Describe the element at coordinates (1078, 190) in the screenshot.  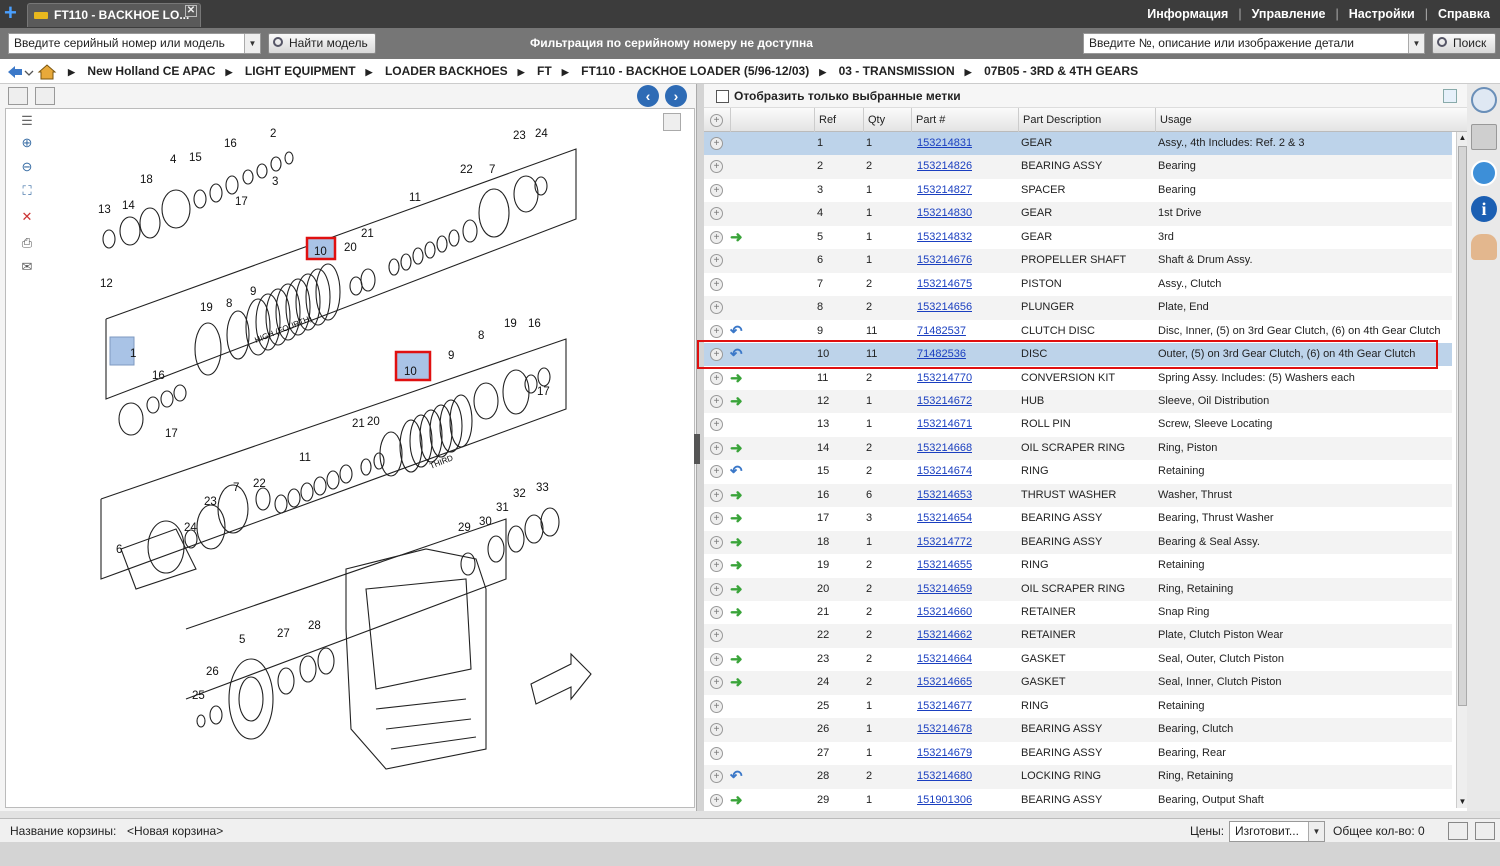
I see `table-row: +3 1 153214827 SPACER Bearing` at that location.